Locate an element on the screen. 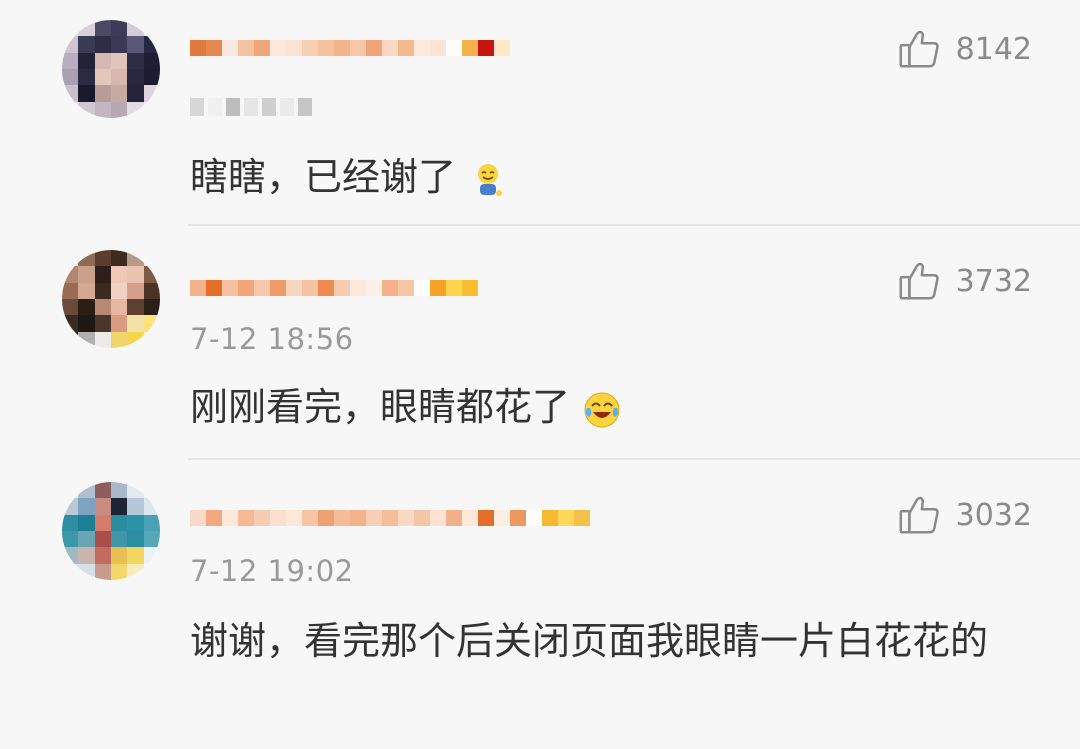 The height and width of the screenshot is (749, 1080). like-count: 3032 is located at coordinates (993, 515).